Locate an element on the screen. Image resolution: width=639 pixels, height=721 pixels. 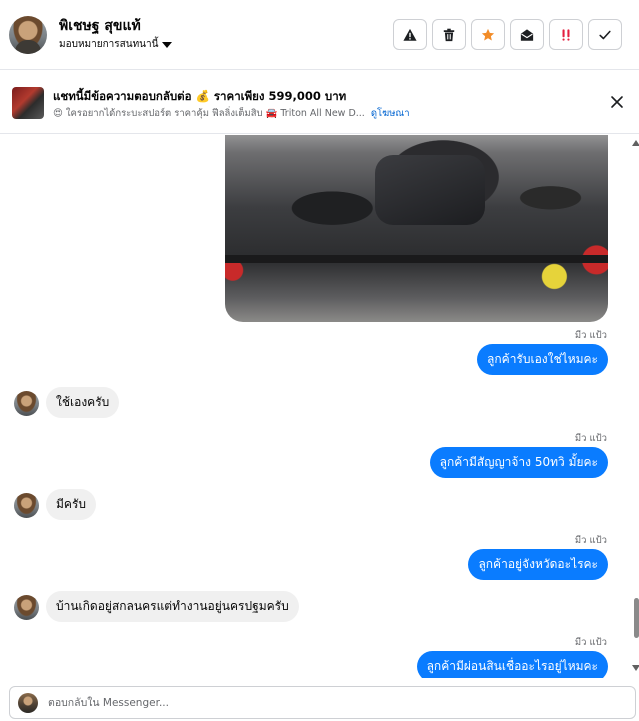
trash-icon is located at coordinates (449, 34).